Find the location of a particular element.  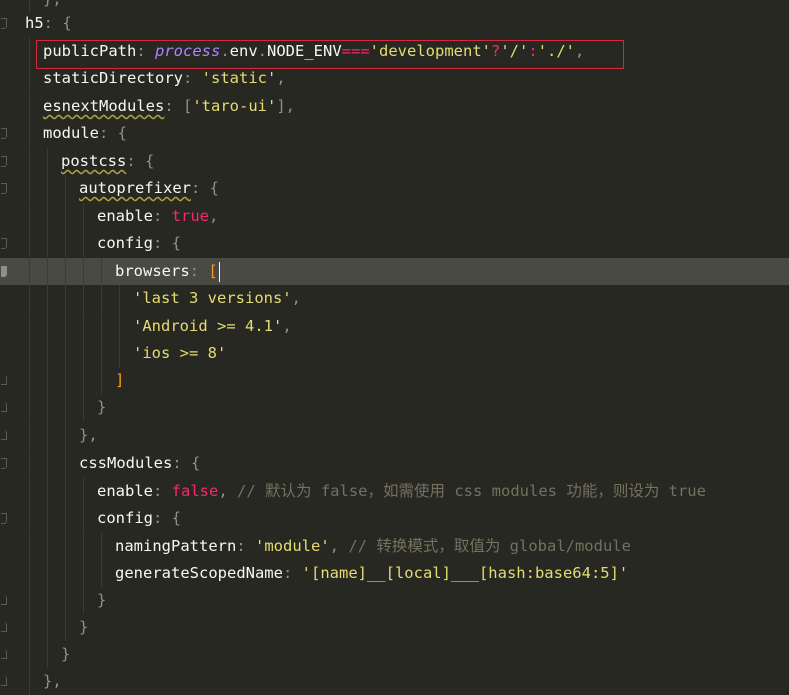

code-token: ], is located at coordinates (285, 106).